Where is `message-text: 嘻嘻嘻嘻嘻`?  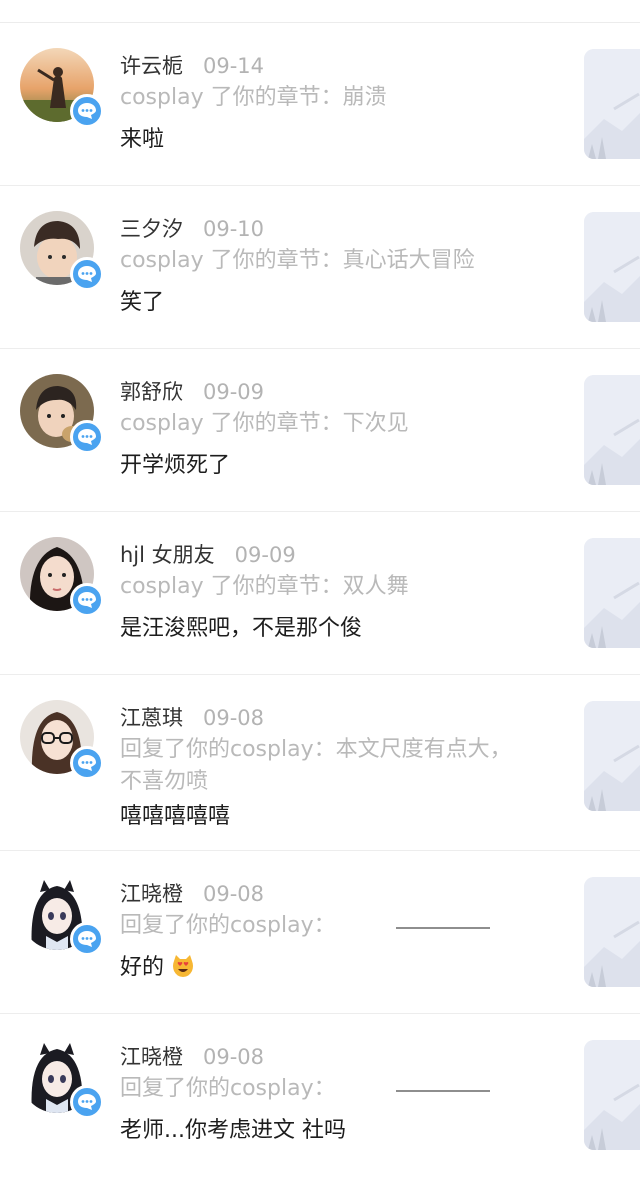 message-text: 嘻嘻嘻嘻嘻 is located at coordinates (175, 816).